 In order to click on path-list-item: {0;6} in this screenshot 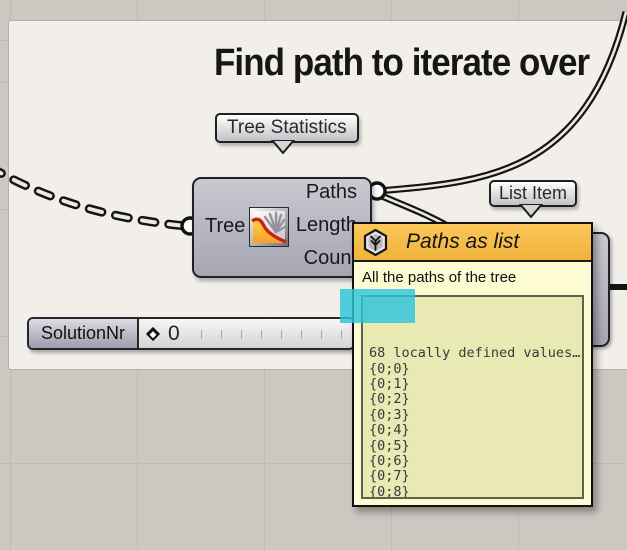, I will do `click(389, 461)`.